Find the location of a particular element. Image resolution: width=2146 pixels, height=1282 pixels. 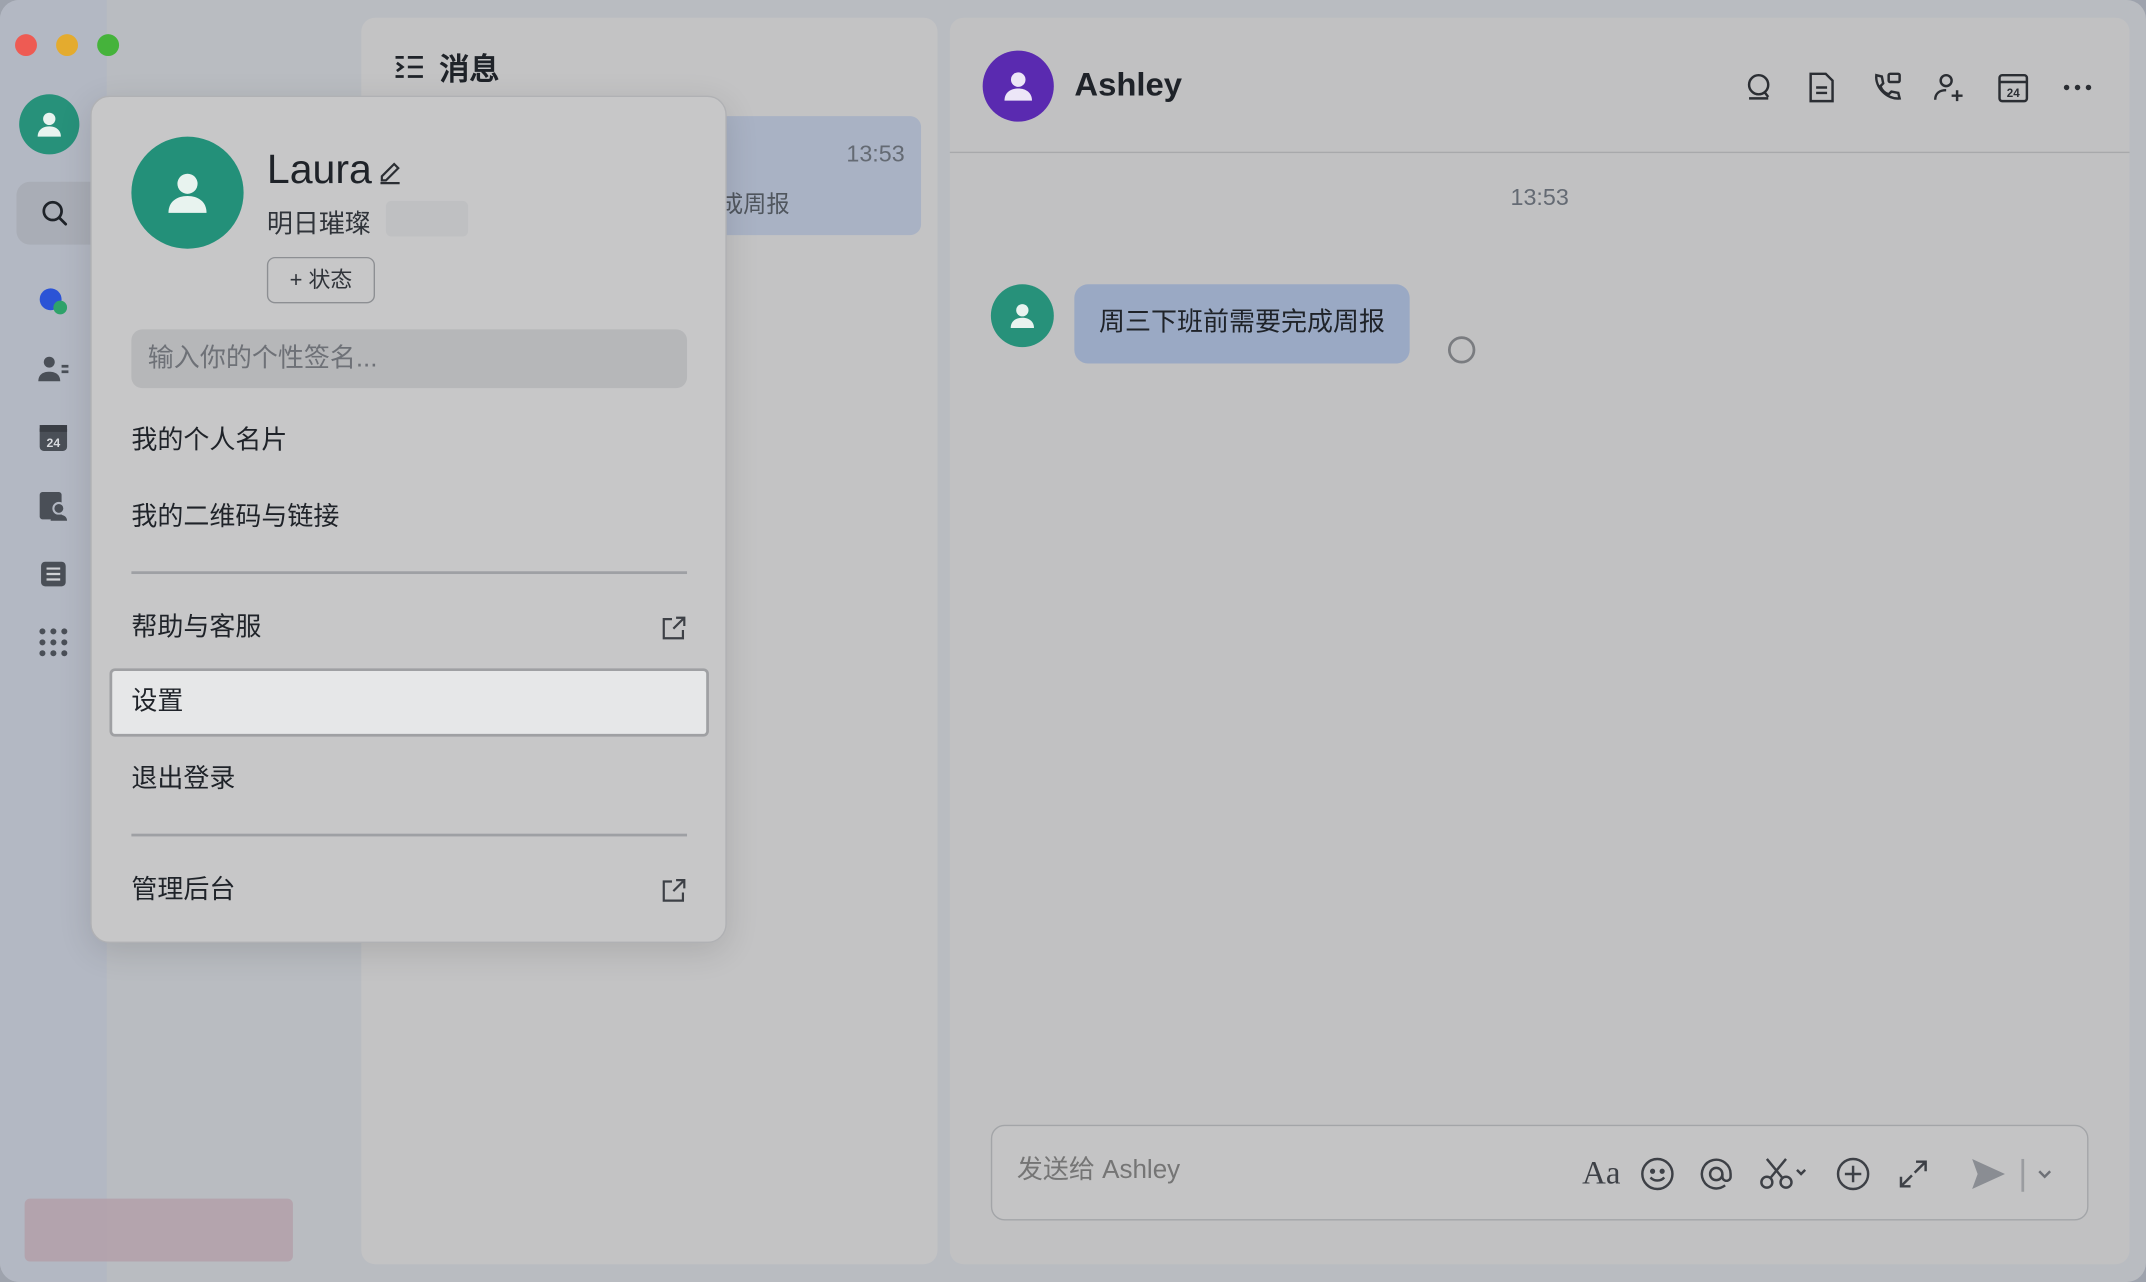

conversation-time: 13:53 is located at coordinates (875, 153).